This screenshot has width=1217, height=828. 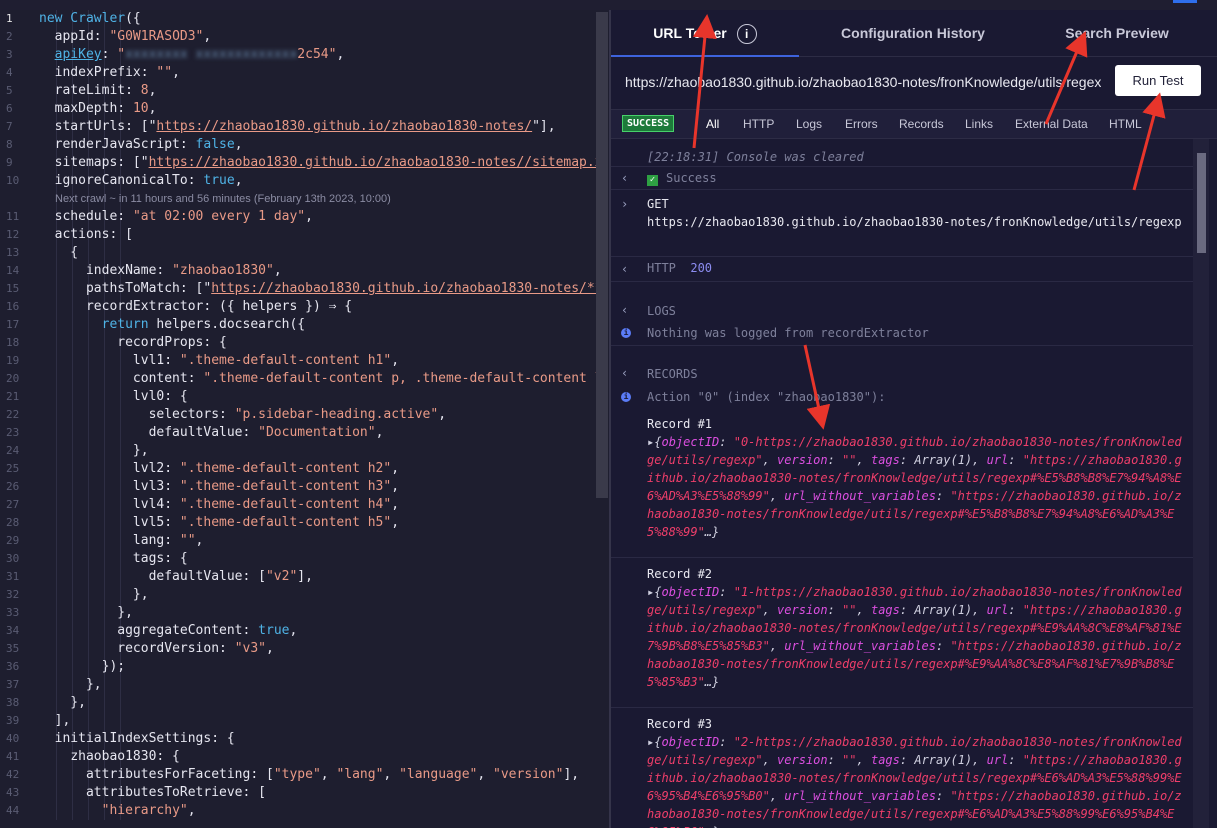 I want to click on filter-html: HTML, so click(x=1125, y=124).